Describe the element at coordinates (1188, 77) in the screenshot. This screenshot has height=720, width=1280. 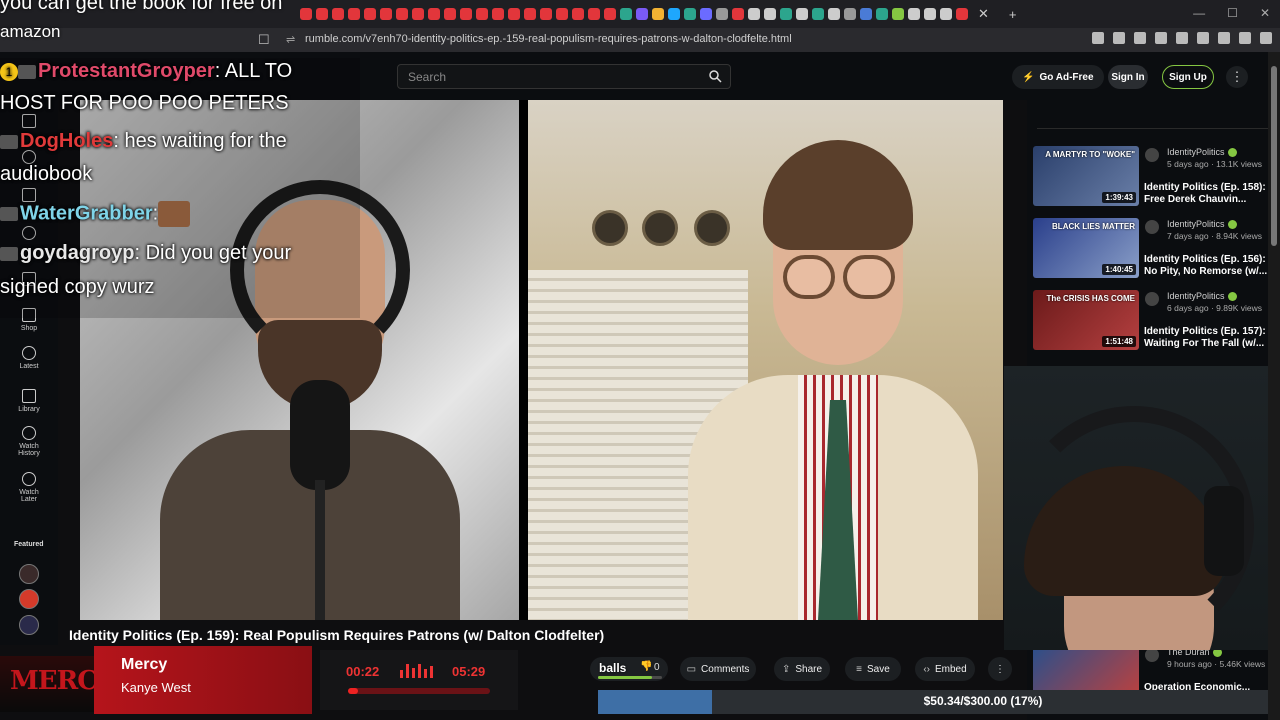
I see `sign-up-button: Sign Up` at that location.